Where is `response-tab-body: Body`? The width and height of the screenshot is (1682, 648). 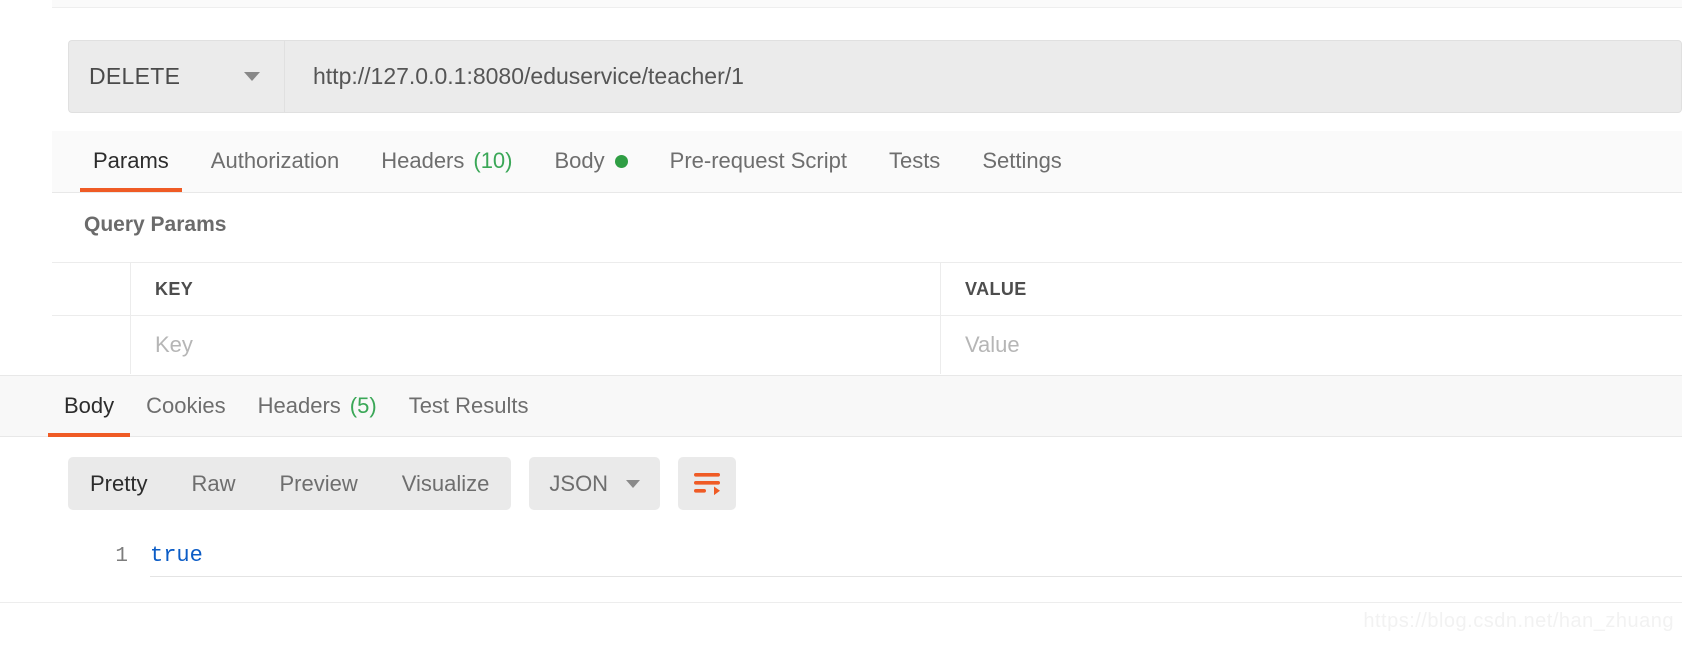
response-tab-body: Body is located at coordinates (89, 406).